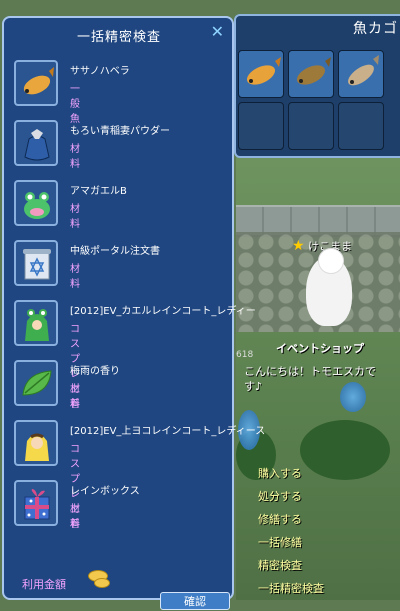  Describe the element at coordinates (98, 191) in the screenshot. I see `item-name: アマガエルB` at that location.